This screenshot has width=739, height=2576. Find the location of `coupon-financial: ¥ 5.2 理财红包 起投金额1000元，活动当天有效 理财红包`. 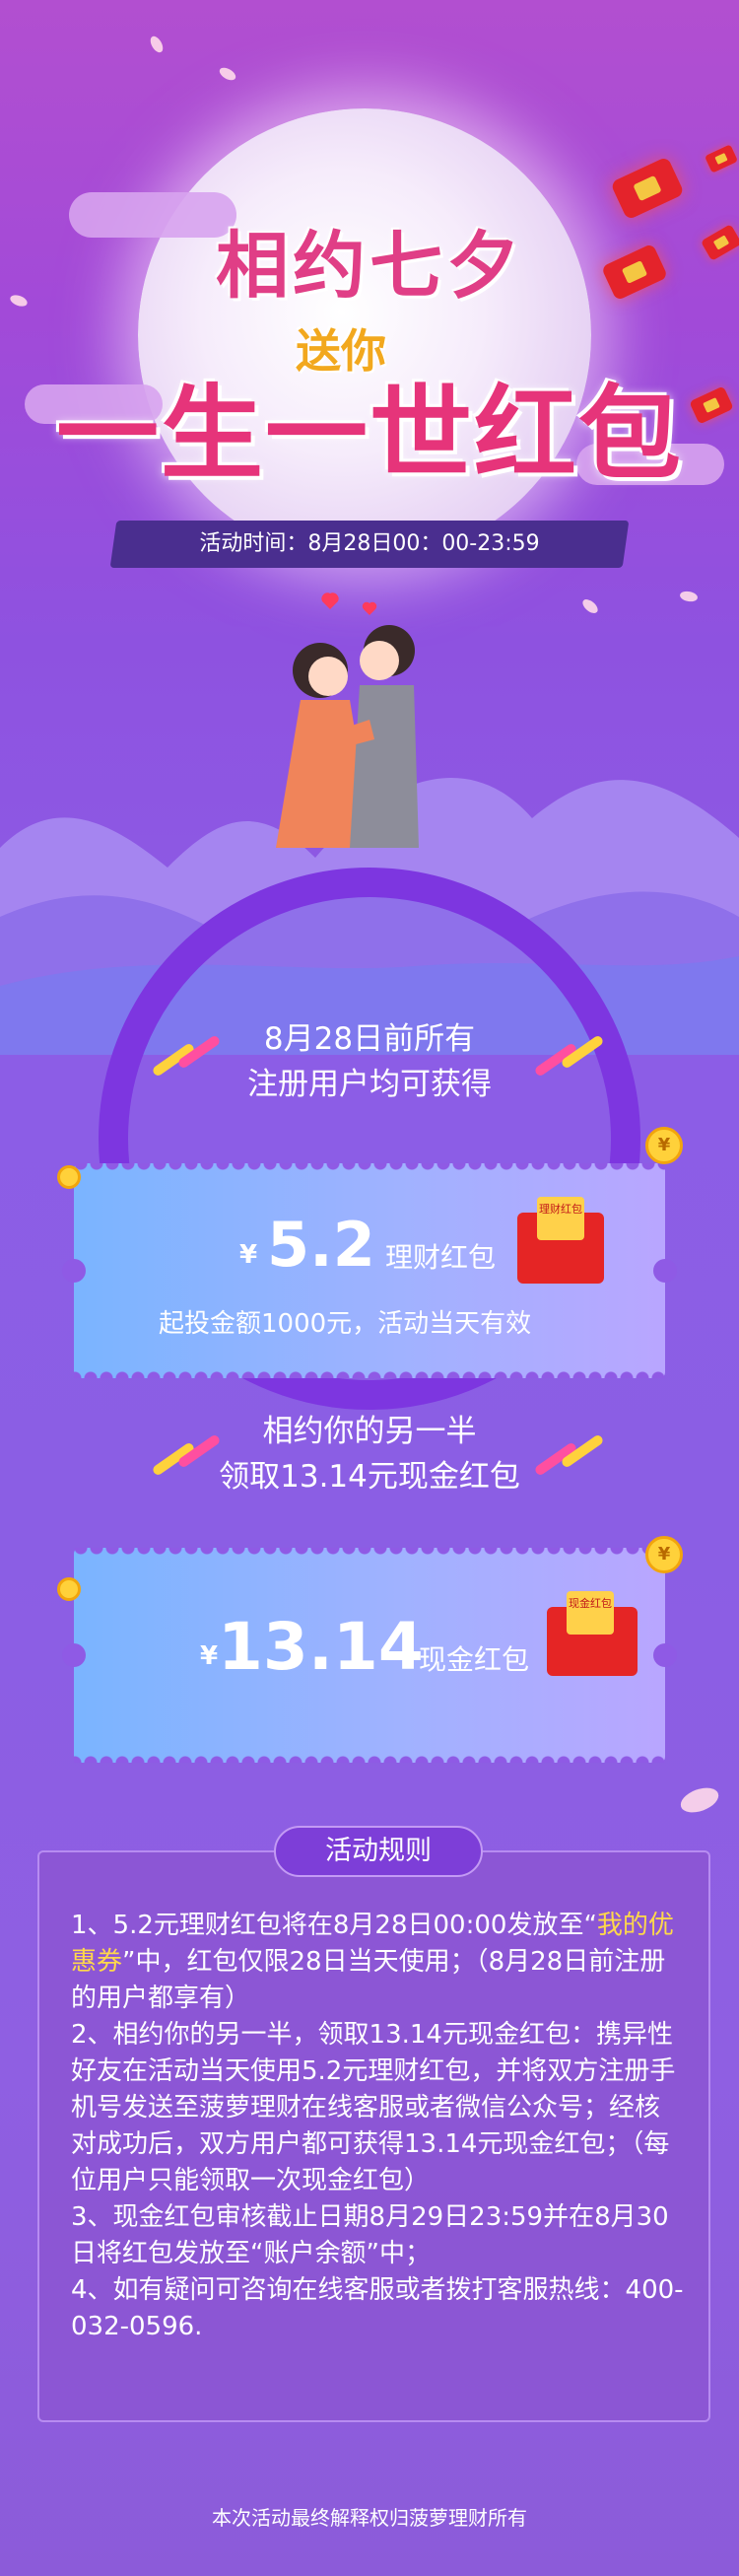

coupon-financial: ¥ 5.2 理财红包 起投金额1000元，活动当天有效 理财红包 is located at coordinates (370, 1271).